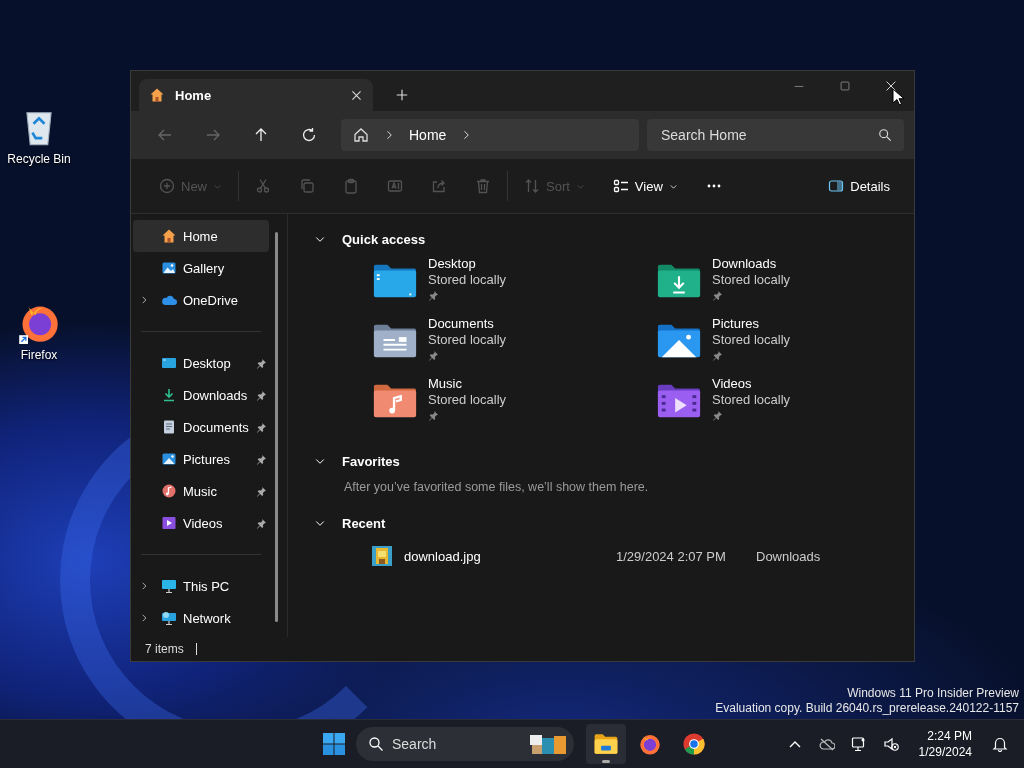  I want to click on section-header: Quick access, so click(384, 239).